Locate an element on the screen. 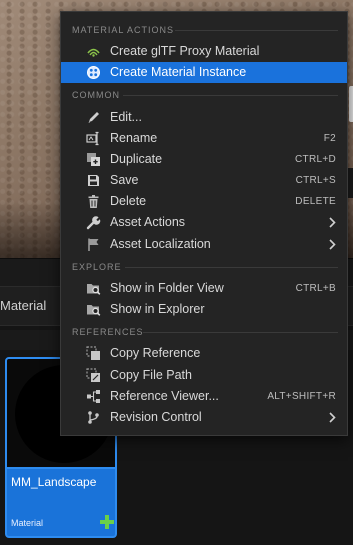  duplicate-icon is located at coordinates (93, 159).